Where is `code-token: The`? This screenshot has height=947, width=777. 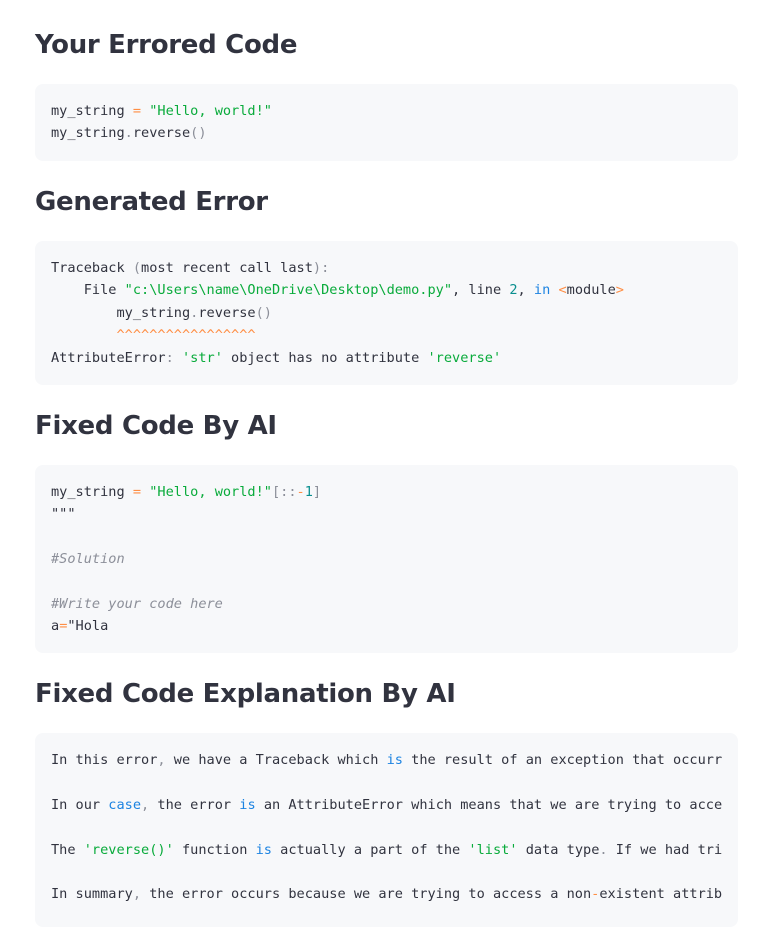
code-token: The is located at coordinates (67, 849).